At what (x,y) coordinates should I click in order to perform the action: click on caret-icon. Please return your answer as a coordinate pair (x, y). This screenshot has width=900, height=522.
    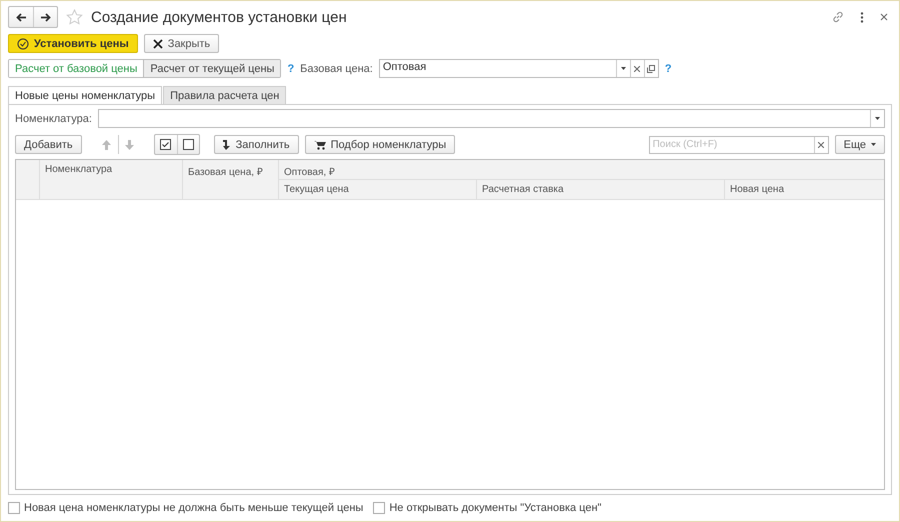
    Looking at the image, I should click on (873, 144).